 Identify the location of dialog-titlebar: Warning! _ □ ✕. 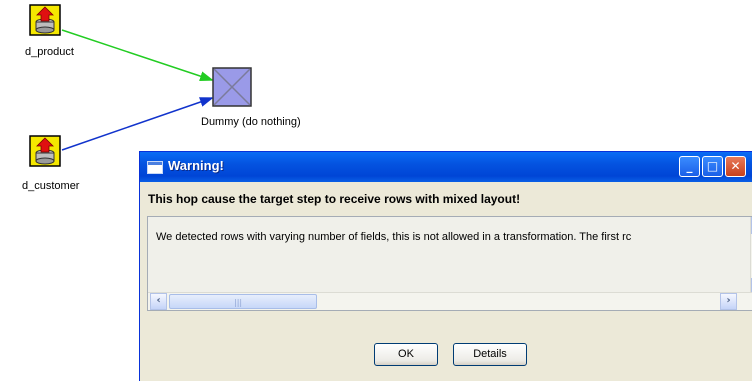
(446, 167).